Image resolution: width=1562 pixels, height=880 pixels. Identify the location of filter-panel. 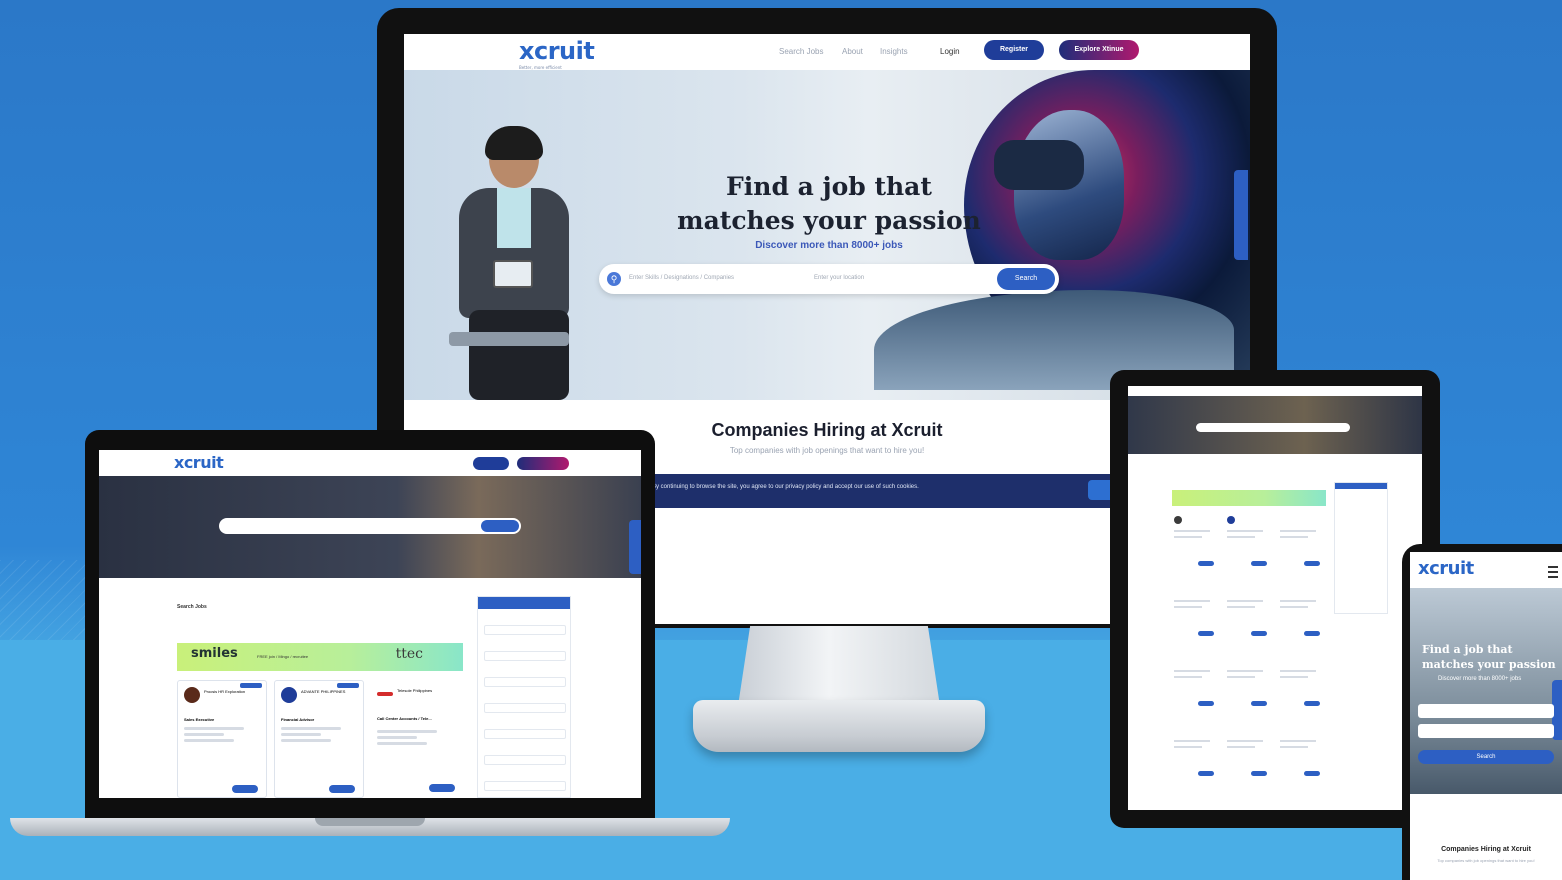
(524, 697).